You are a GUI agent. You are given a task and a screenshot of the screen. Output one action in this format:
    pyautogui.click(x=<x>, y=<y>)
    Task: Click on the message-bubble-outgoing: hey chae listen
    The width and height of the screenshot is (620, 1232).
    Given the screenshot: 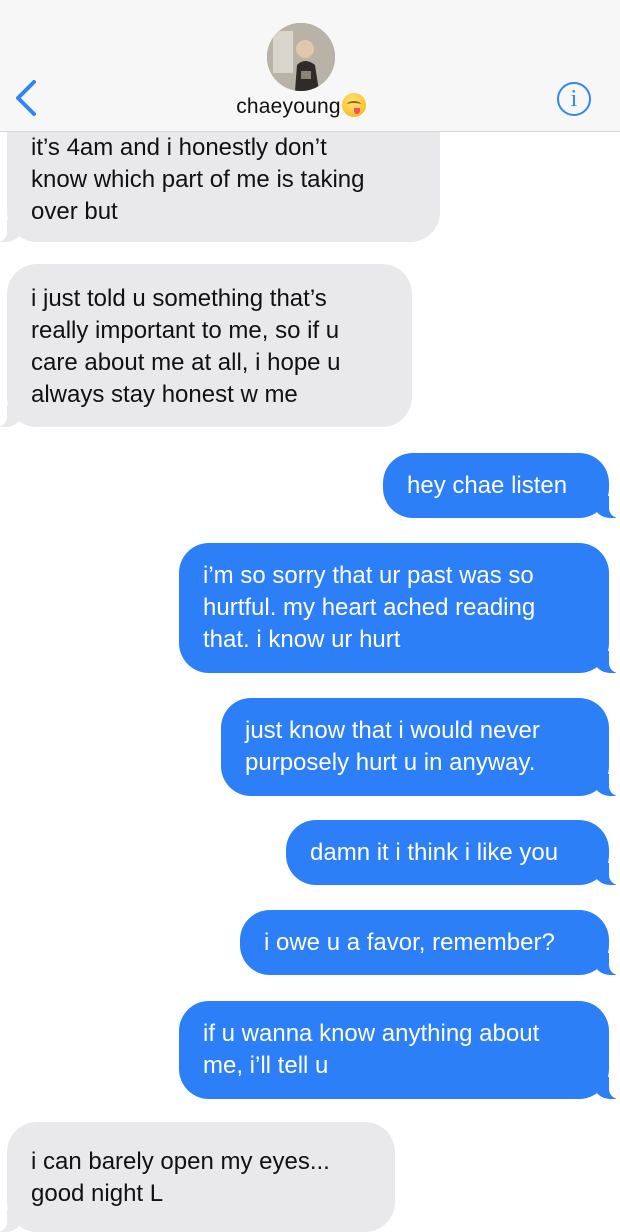 What is the action you would take?
    pyautogui.click(x=501, y=485)
    